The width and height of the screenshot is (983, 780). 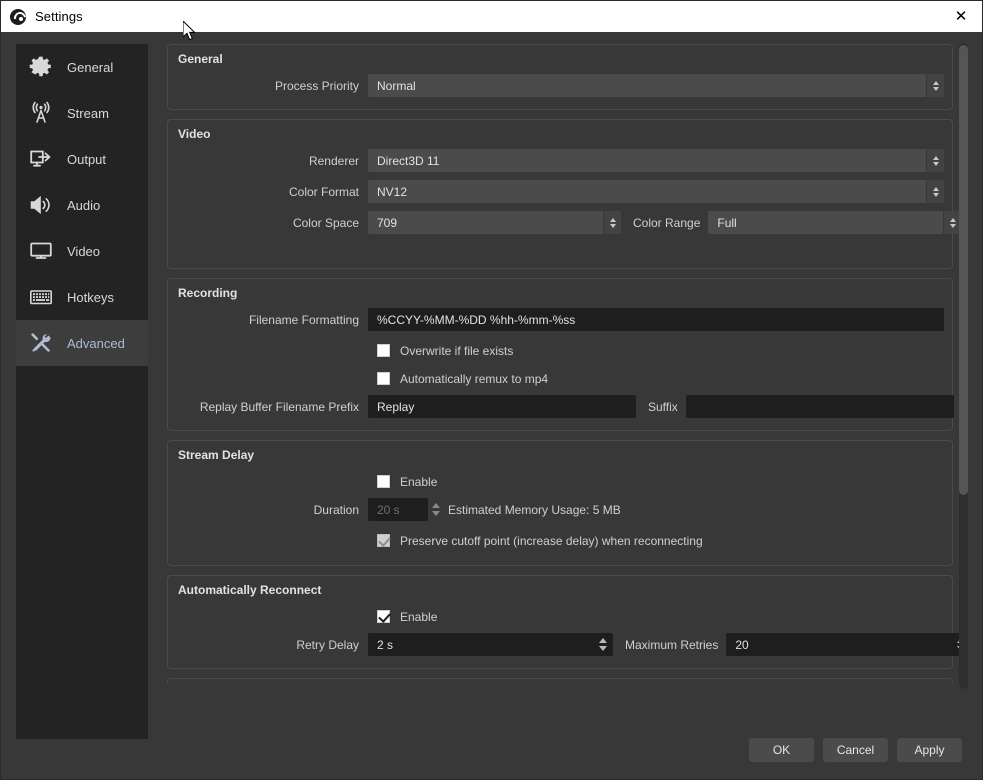 What do you see at coordinates (667, 222) in the screenshot?
I see `color-range-label: Color Range` at bounding box center [667, 222].